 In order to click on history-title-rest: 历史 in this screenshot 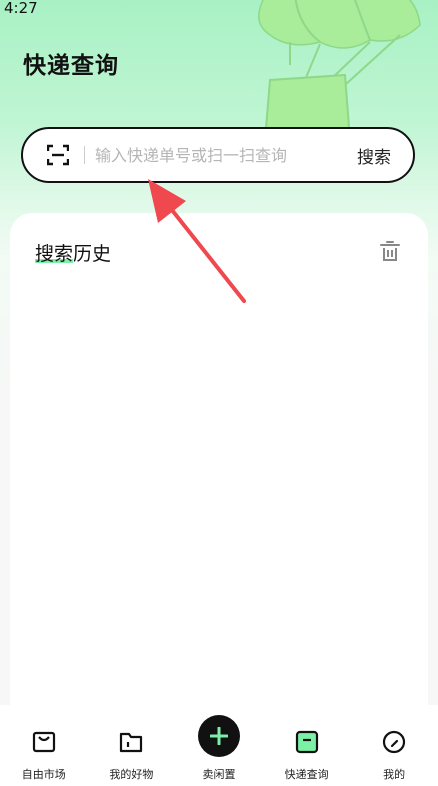, I will do `click(92, 254)`.